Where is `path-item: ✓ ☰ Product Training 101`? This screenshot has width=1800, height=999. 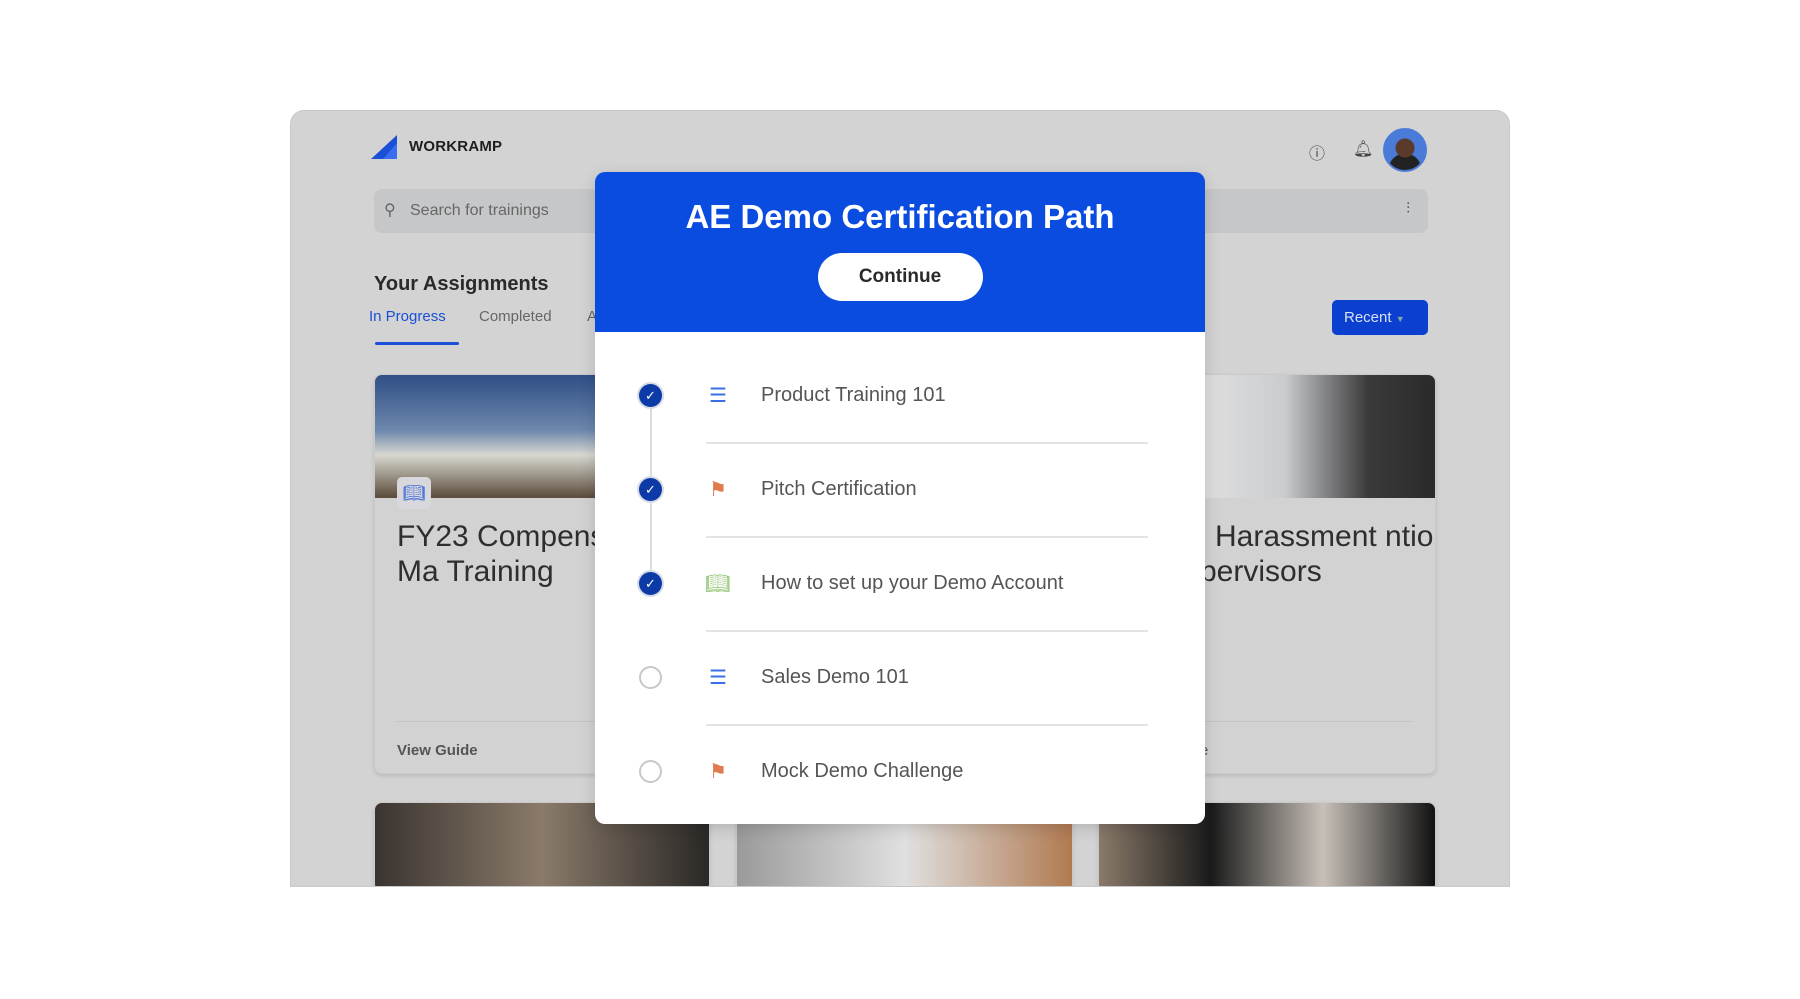
path-item: ✓ ☰ Product Training 101 is located at coordinates (900, 437).